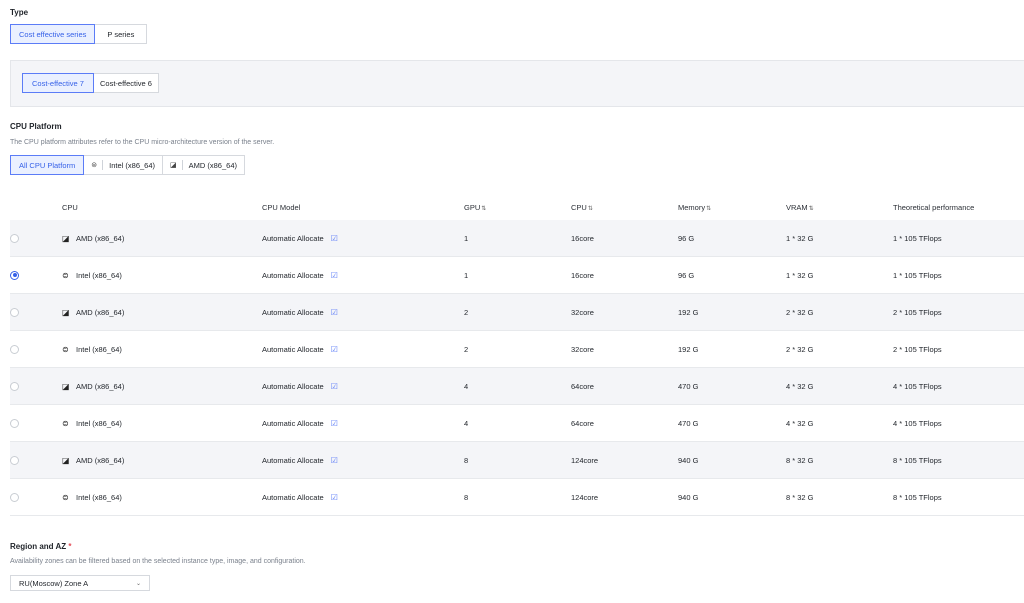  What do you see at coordinates (47, 165) in the screenshot?
I see `cpu-filter-all: All CPU Platform` at bounding box center [47, 165].